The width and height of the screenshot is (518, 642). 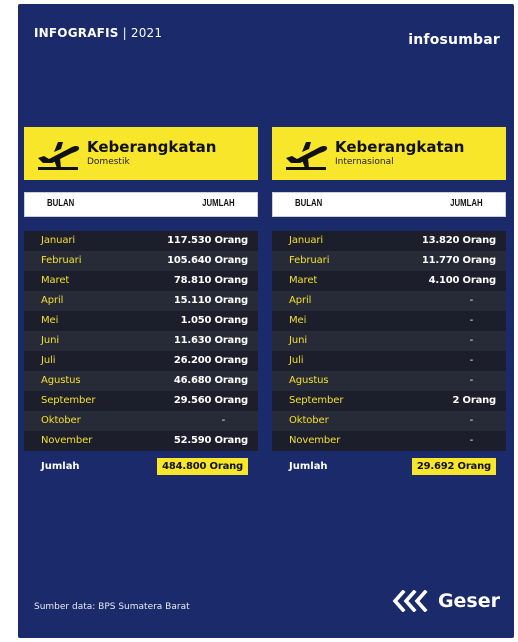 I want to click on value-cell: 26.200 Orang, so click(x=210, y=360).